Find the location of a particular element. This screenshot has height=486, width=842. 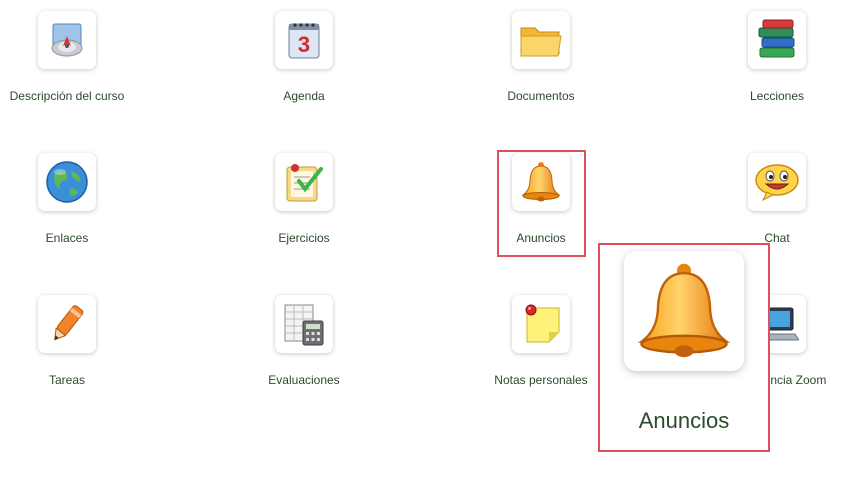

chat-smiley-icon is located at coordinates (777, 182).